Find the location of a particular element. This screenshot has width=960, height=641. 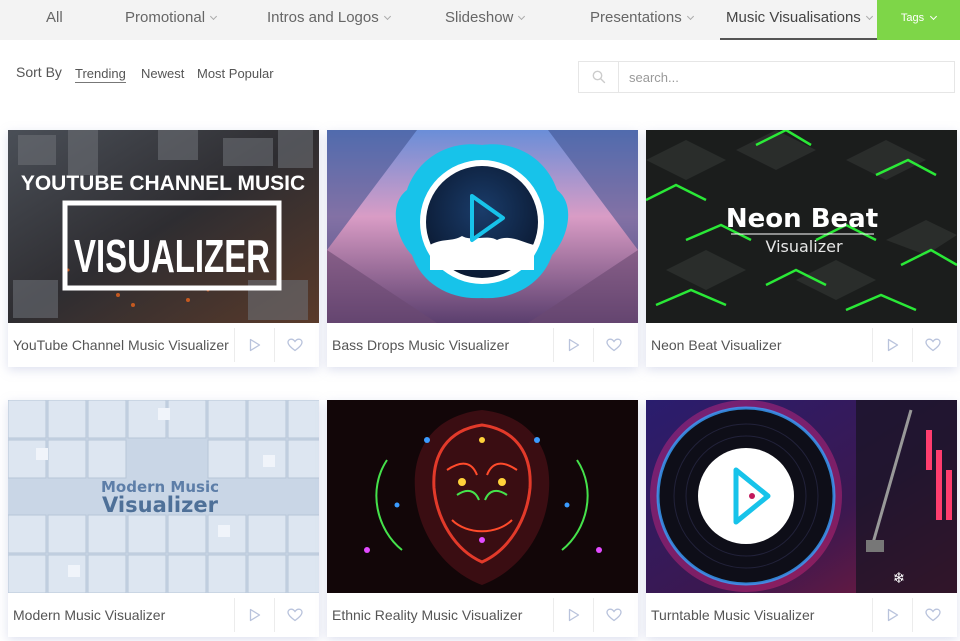

card-title: Bass Drops Music Visualizer is located at coordinates (442, 345).